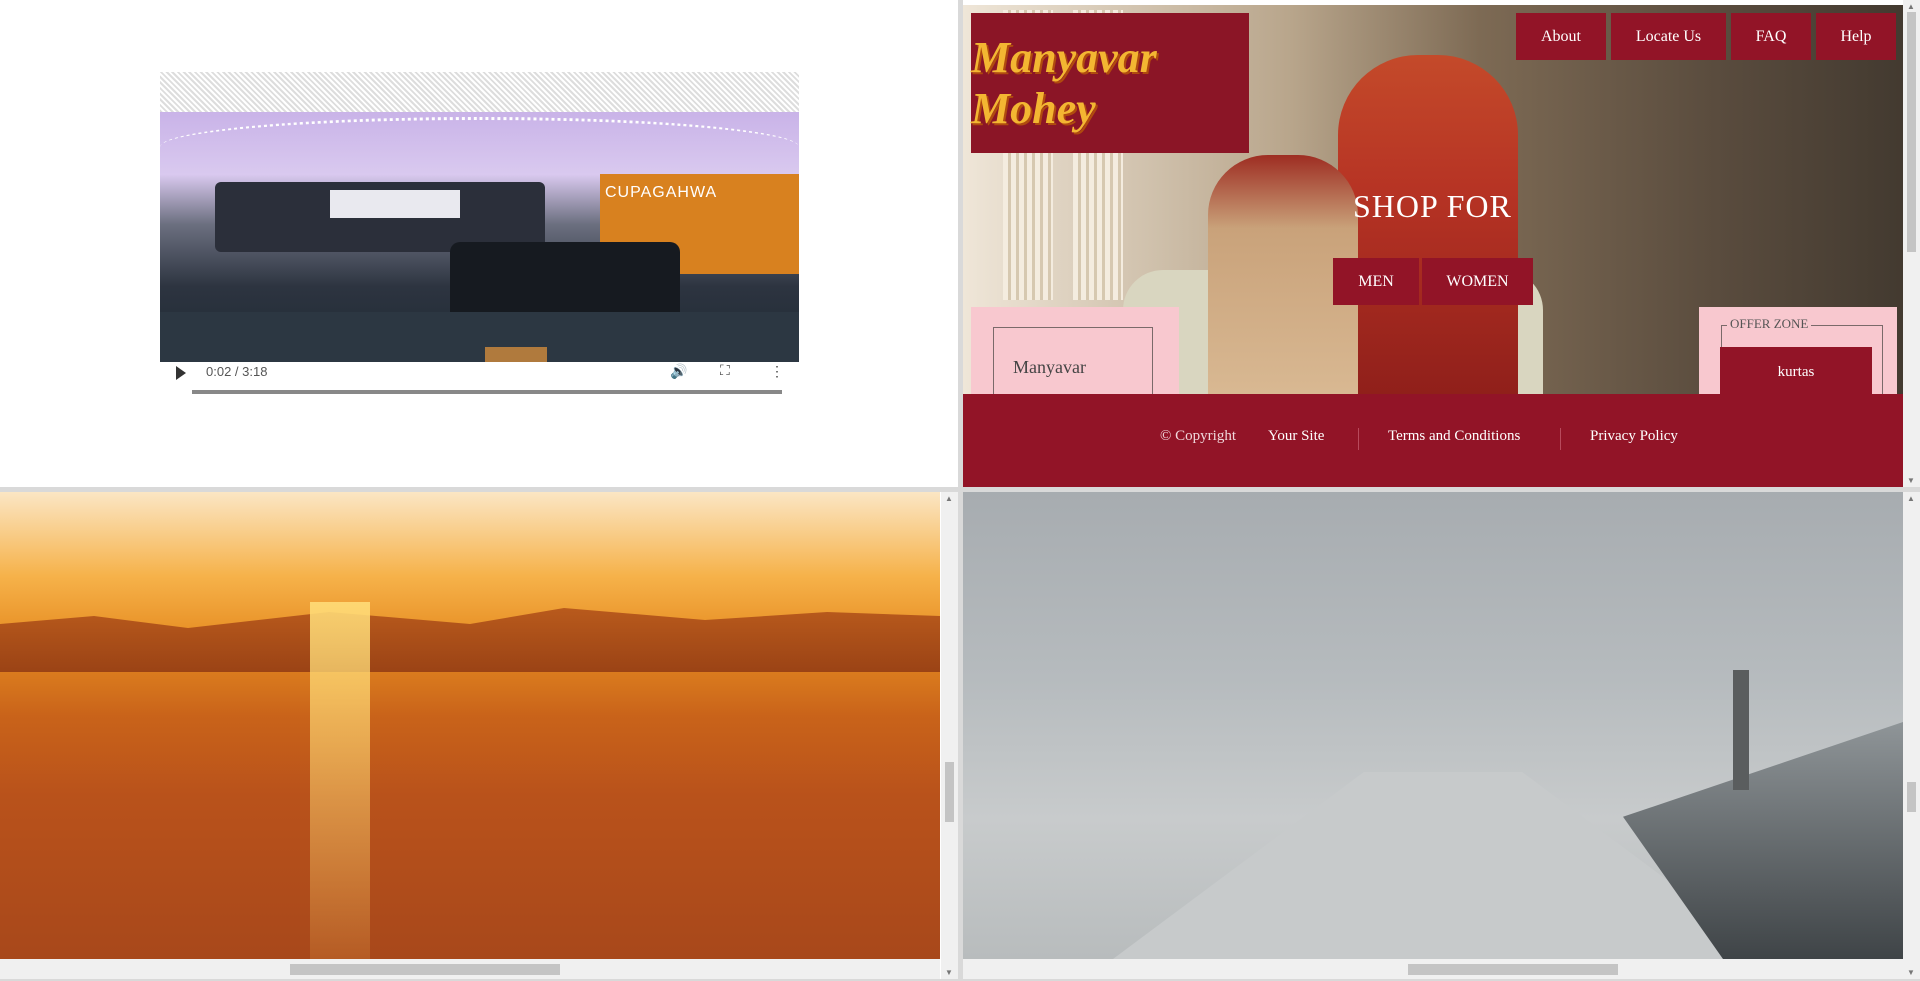  Describe the element at coordinates (237, 371) in the screenshot. I see `video-time: 0:02 / 3:18` at that location.